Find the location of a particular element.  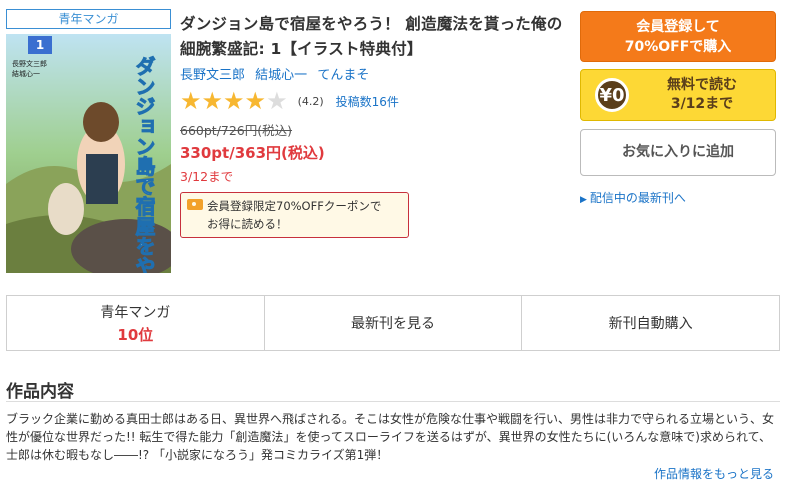

tab-latest-label: 最新刊を見る is located at coordinates (393, 324).